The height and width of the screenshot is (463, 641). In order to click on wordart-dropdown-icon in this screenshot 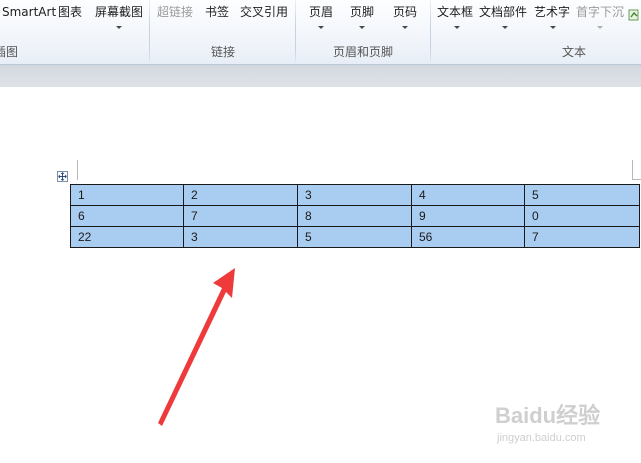, I will do `click(553, 27)`.